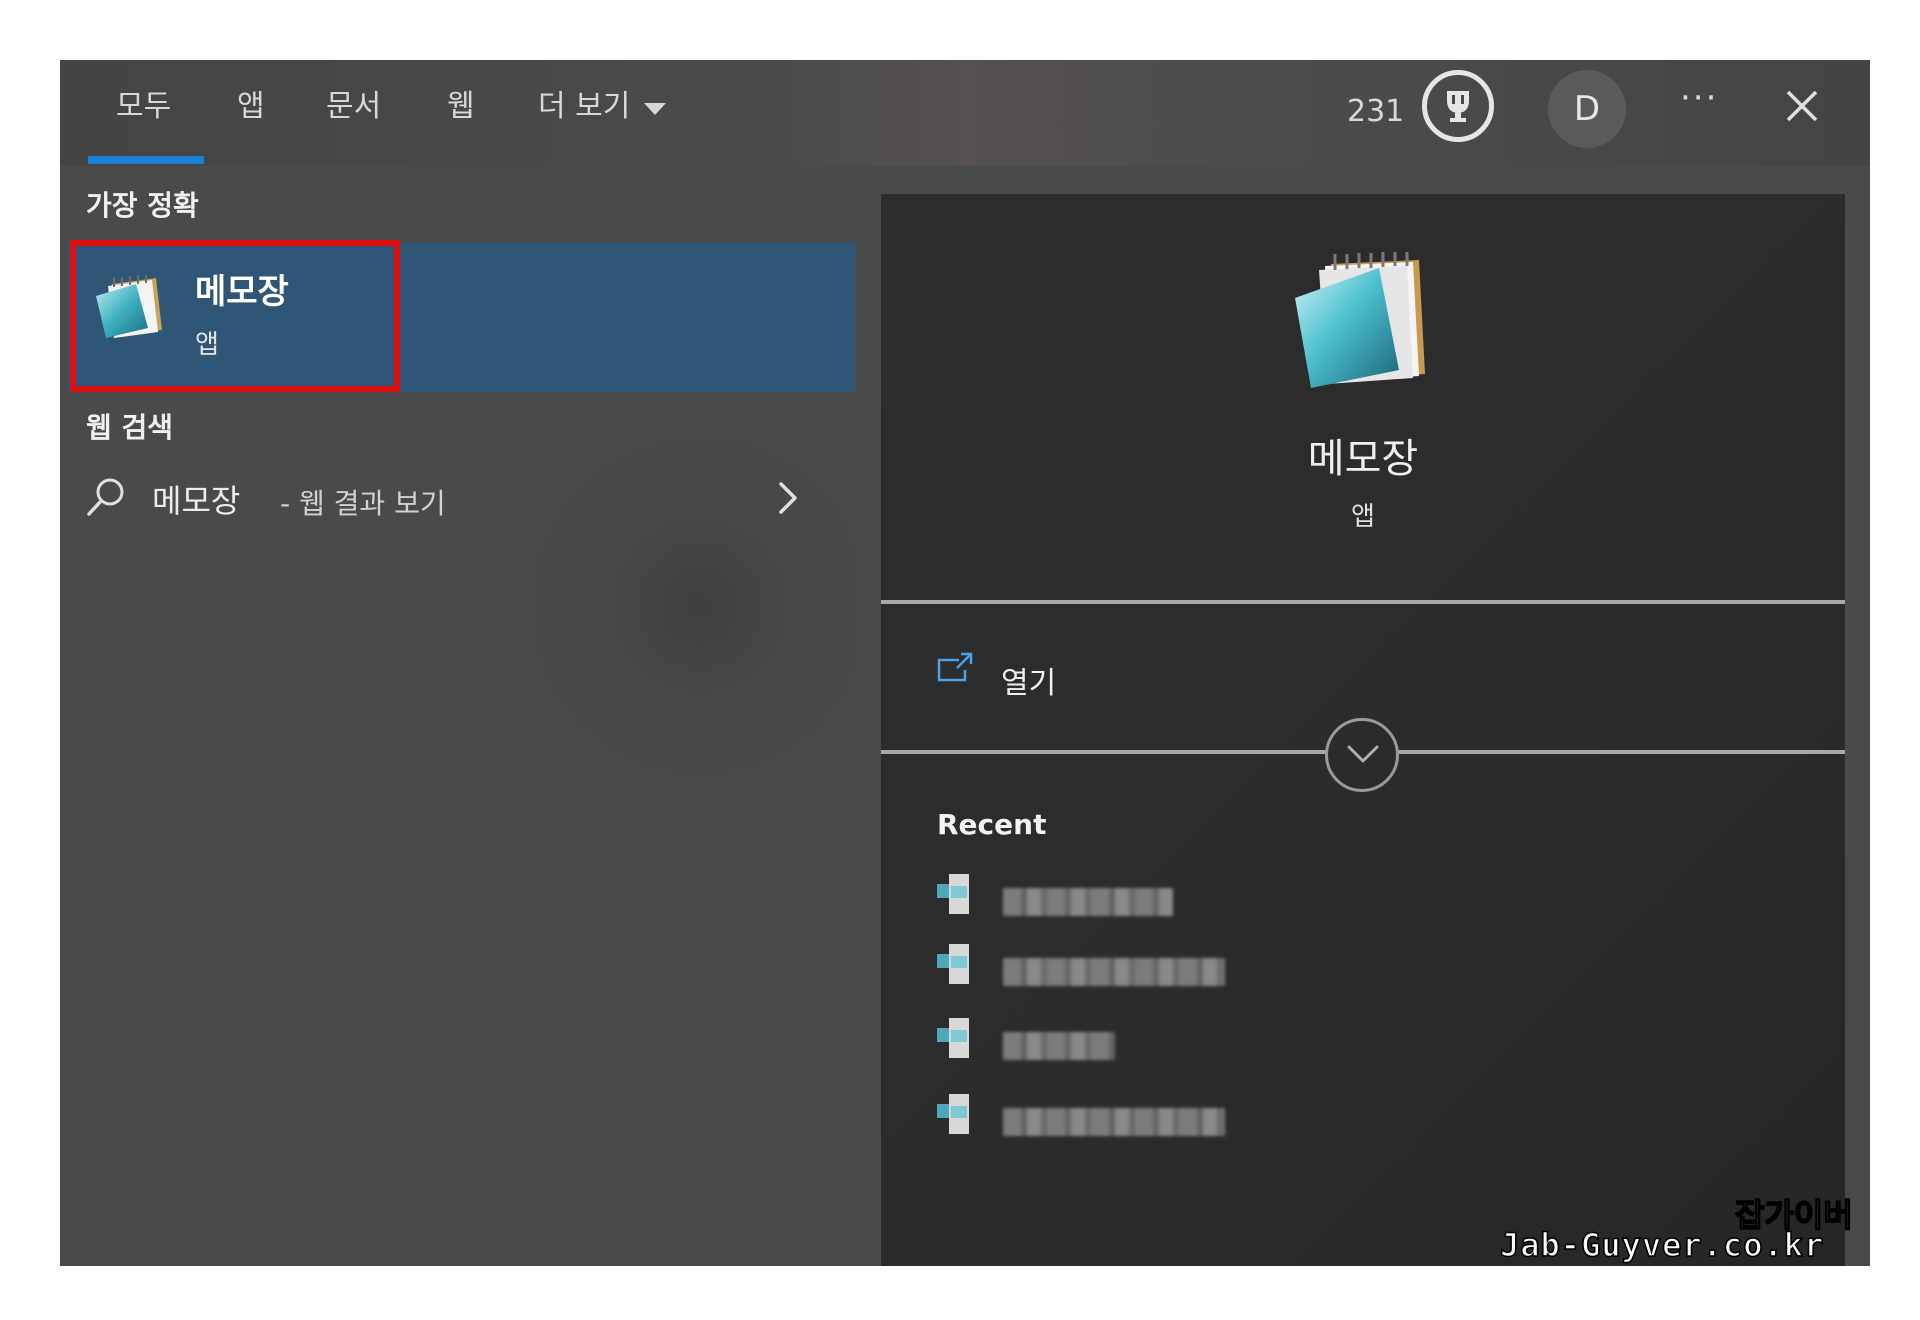 This screenshot has width=1920, height=1320. Describe the element at coordinates (992, 824) in the screenshot. I see `recent-heading: Recent` at that location.